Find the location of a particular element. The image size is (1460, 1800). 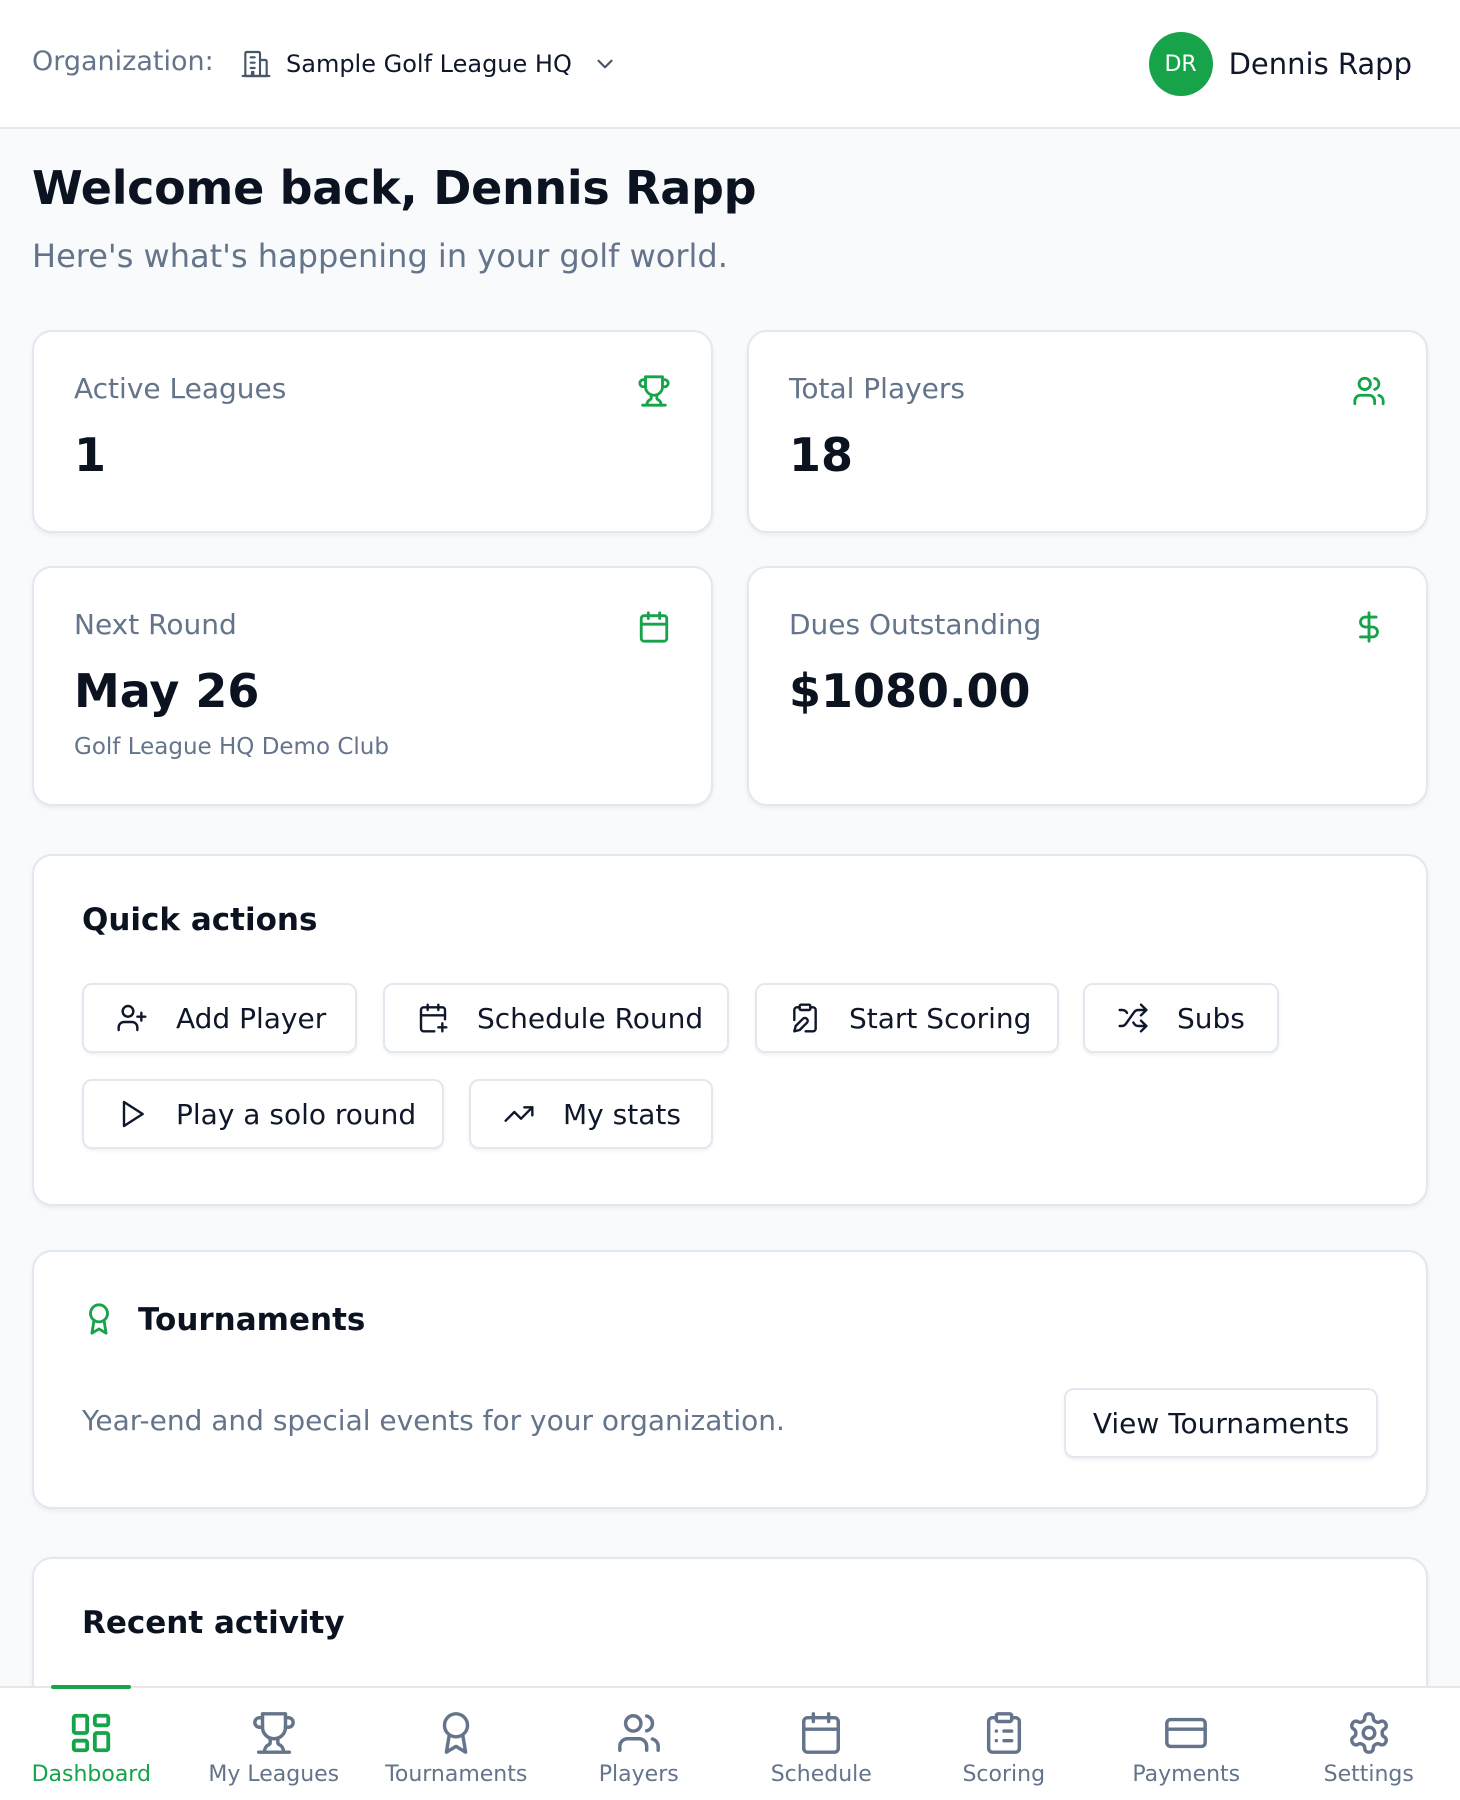

stat-value: May 26 is located at coordinates (167, 691).